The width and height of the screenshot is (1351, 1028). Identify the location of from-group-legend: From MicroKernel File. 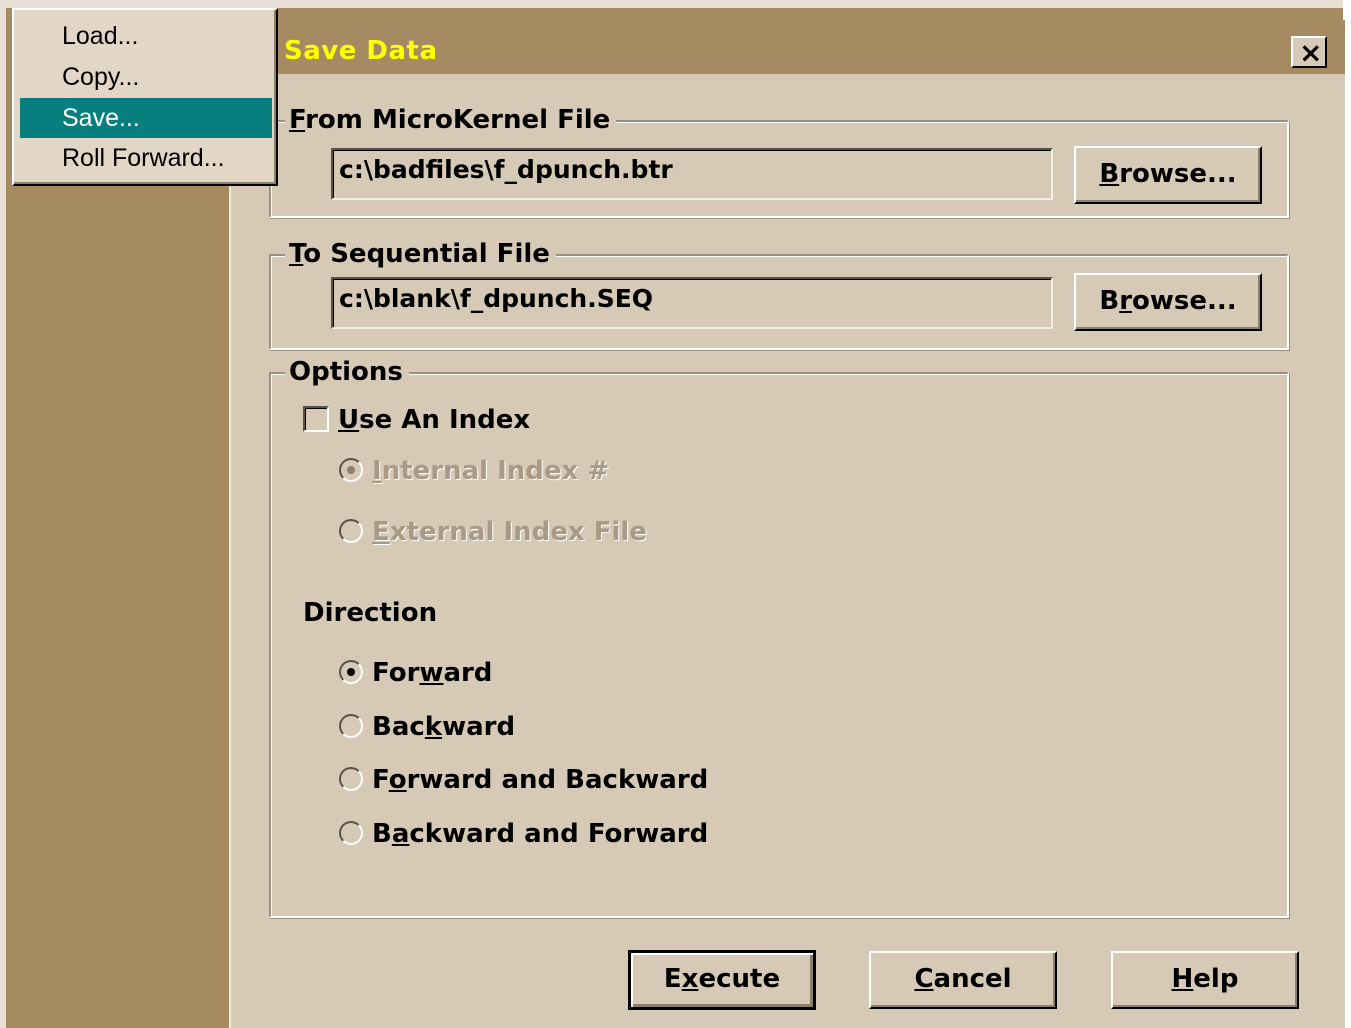
(451, 120).